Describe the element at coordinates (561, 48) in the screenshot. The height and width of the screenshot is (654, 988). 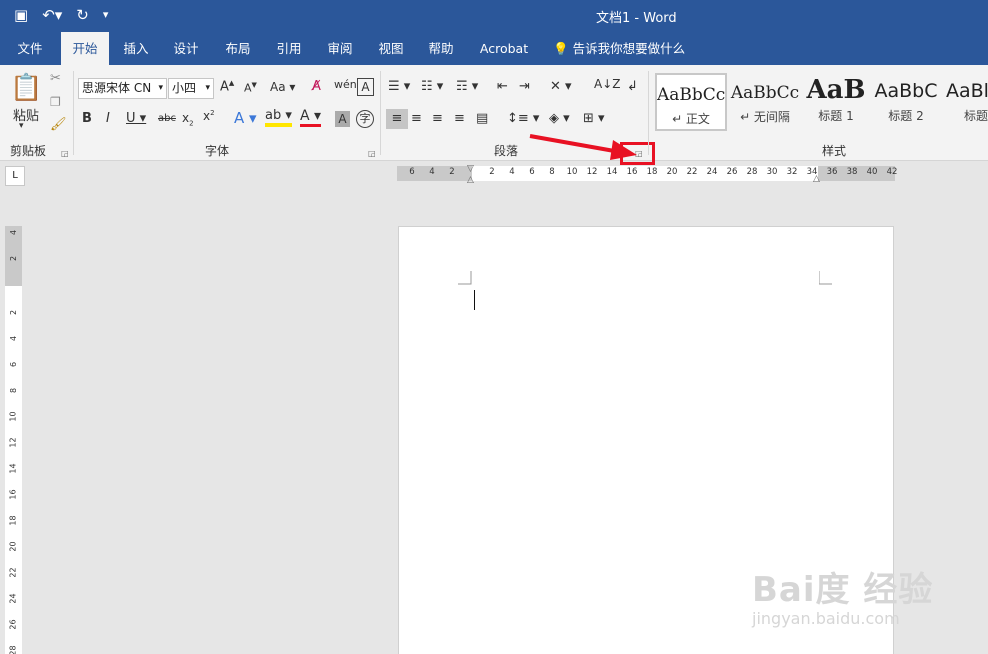
I see `lightbulb-icon: 💡` at that location.